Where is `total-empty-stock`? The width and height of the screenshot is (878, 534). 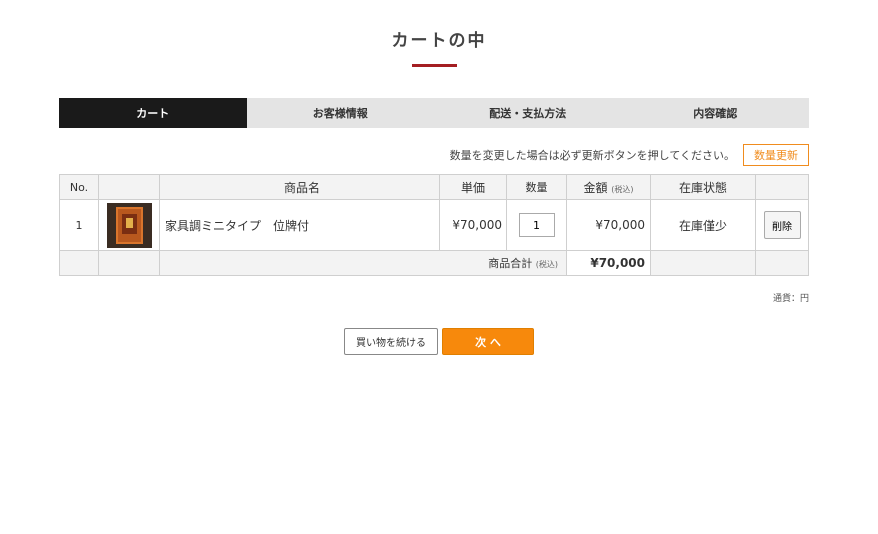
total-empty-stock is located at coordinates (703, 263).